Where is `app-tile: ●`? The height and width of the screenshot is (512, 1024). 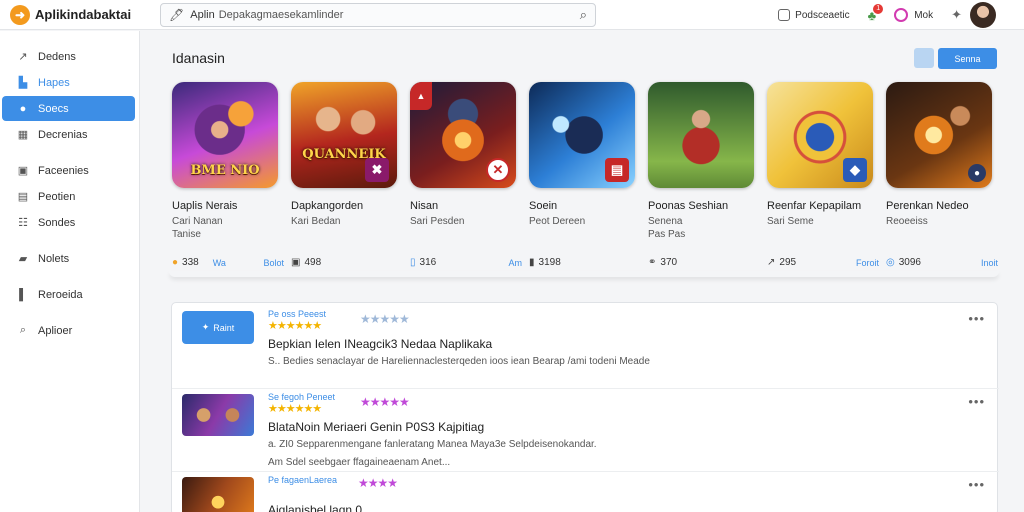 app-tile: ● is located at coordinates (939, 135).